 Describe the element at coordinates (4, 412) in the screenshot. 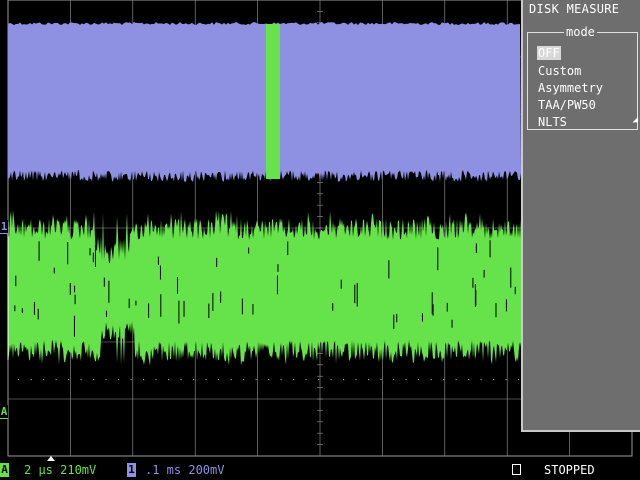

I see `channel-a-level-marker: A` at that location.